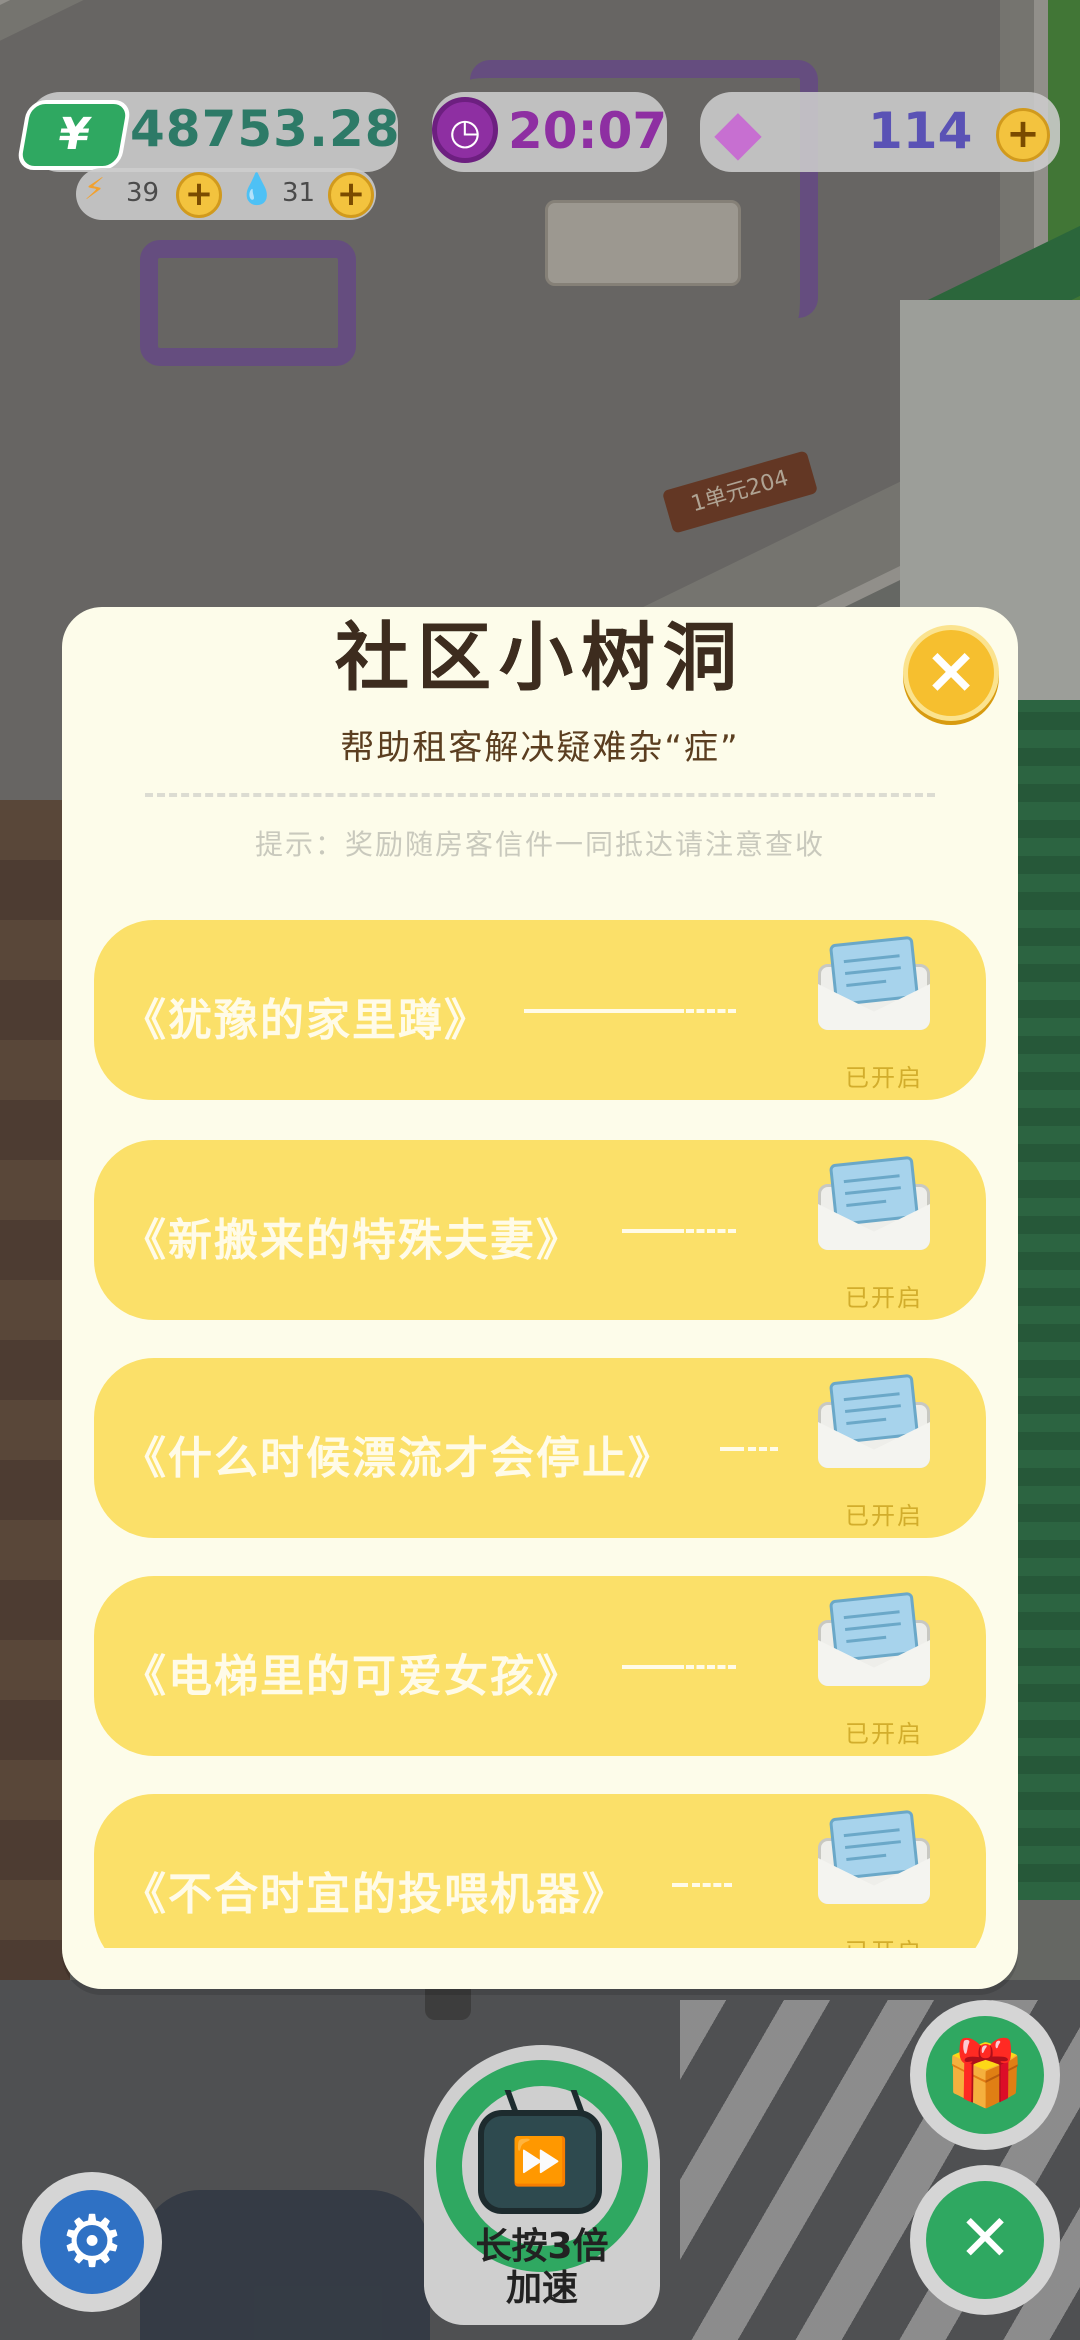  Describe the element at coordinates (265, 129) in the screenshot. I see `money-value: 48753.28` at that location.